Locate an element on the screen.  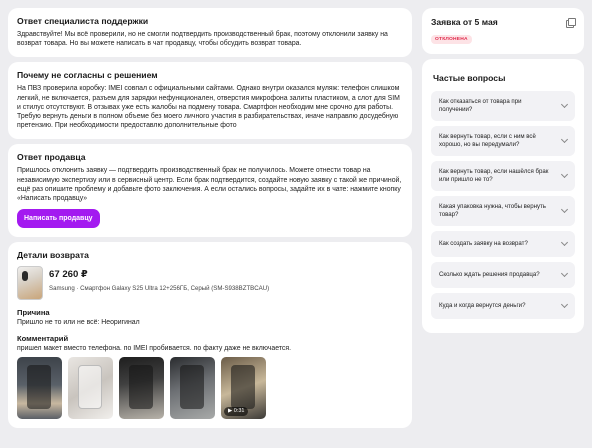
faq-title: Частые вопросы is located at coordinates (469, 78).